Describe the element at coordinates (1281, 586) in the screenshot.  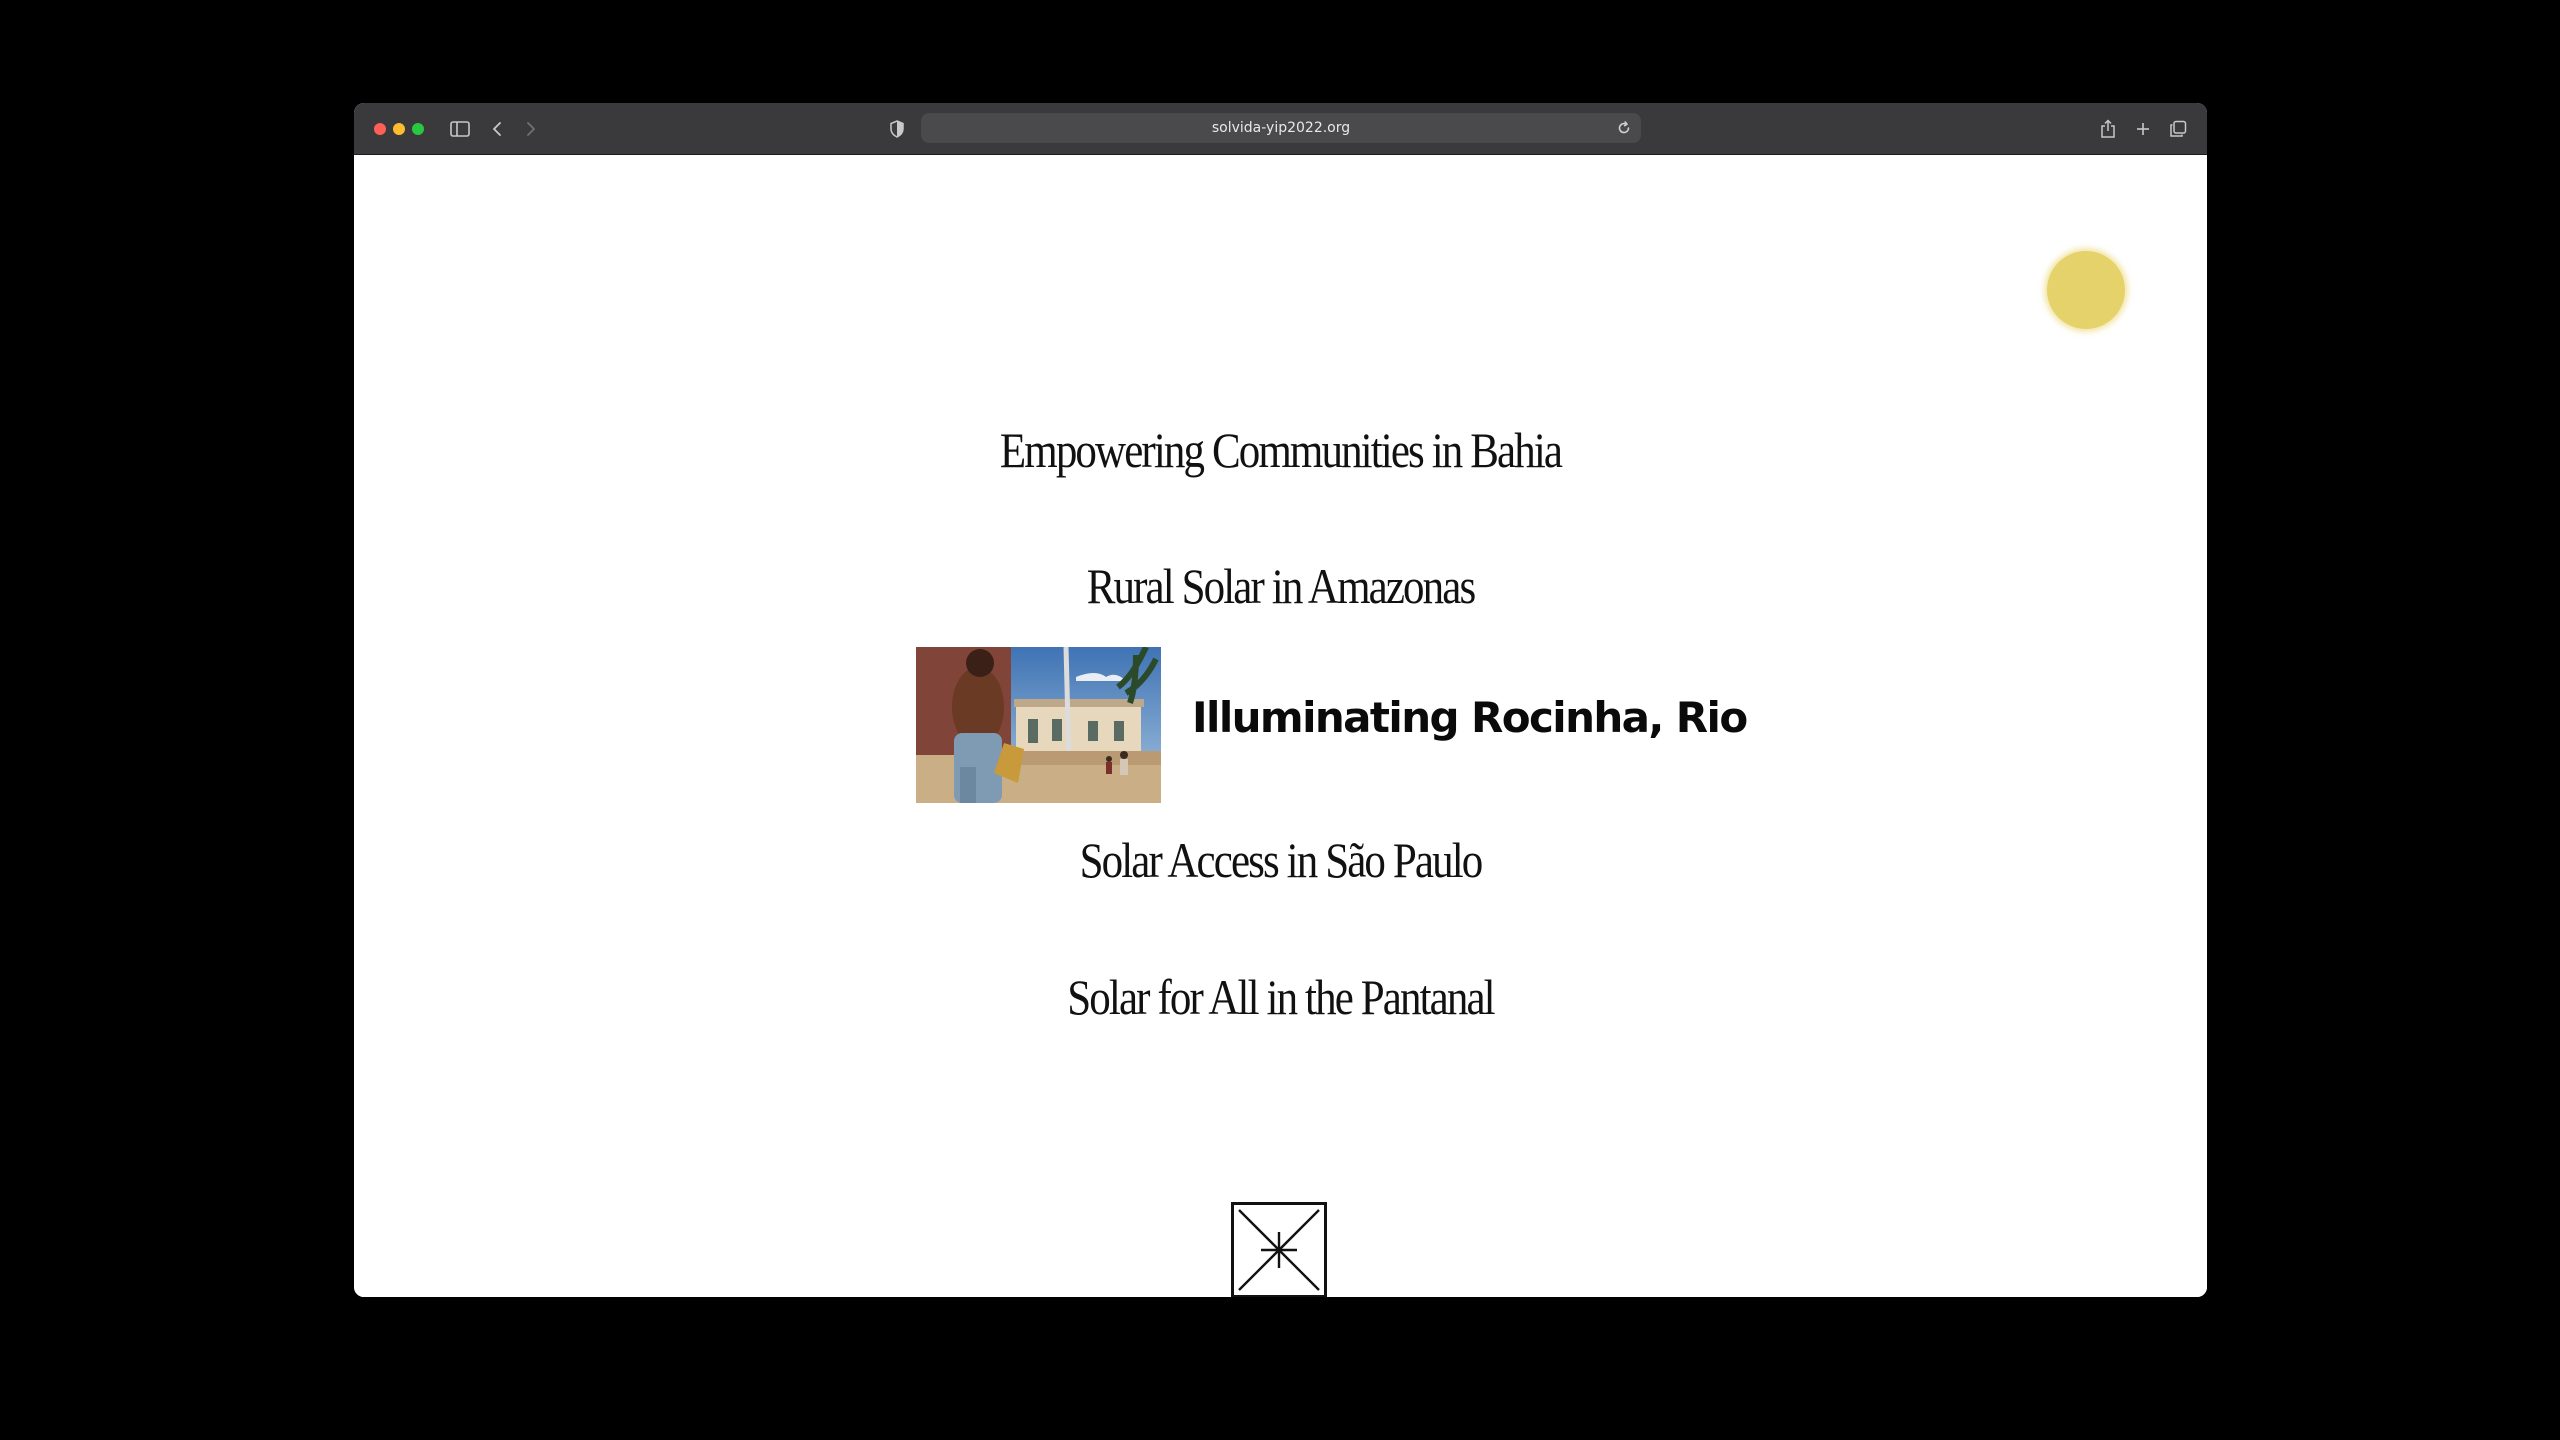
I see `menu-item-amazonas: Rural Solar in Amazonas` at that location.